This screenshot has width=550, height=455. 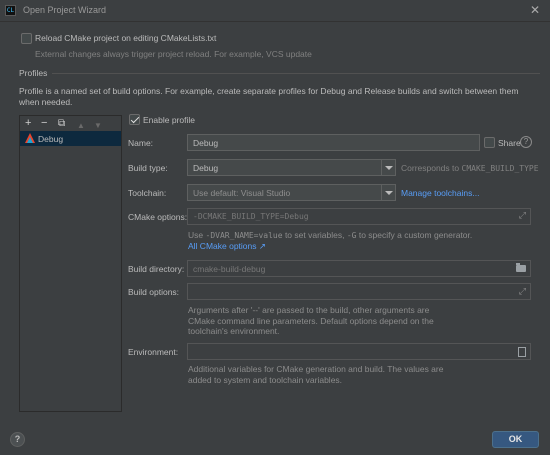 What do you see at coordinates (351, 235) in the screenshot?
I see `hint-code: -G` at bounding box center [351, 235].